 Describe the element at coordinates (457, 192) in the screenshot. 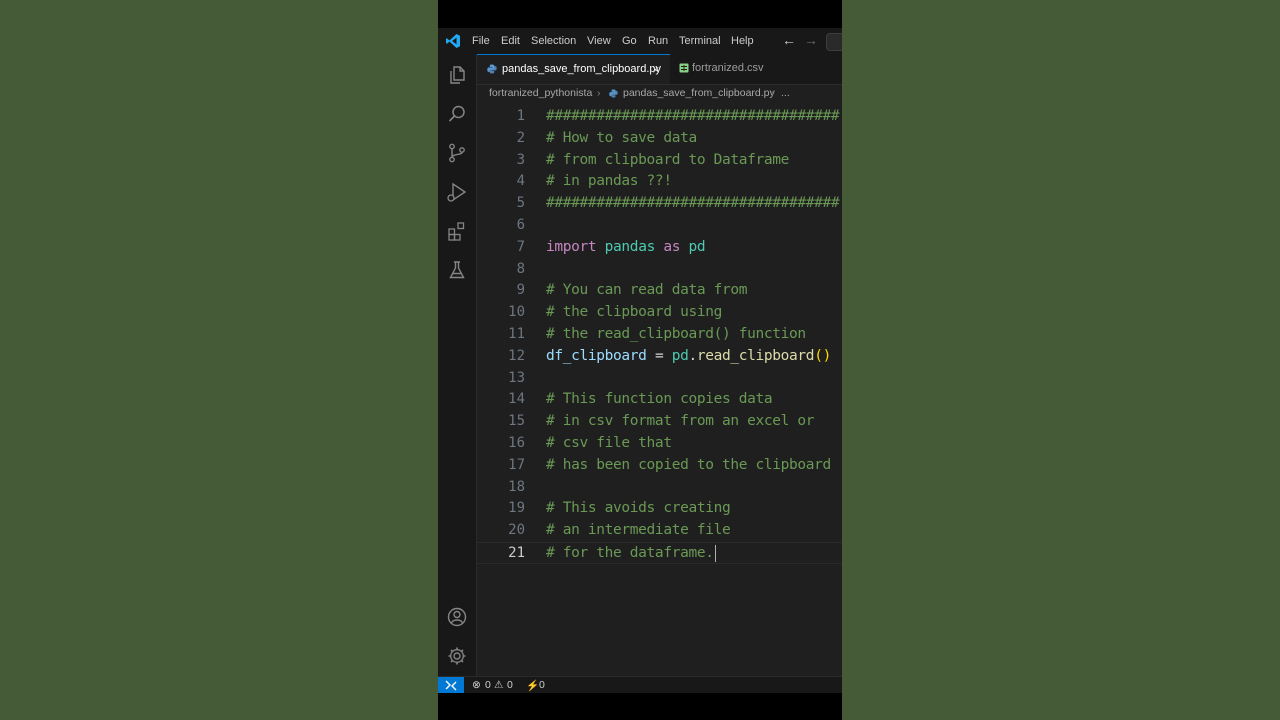

I see `run-debug-icon` at that location.